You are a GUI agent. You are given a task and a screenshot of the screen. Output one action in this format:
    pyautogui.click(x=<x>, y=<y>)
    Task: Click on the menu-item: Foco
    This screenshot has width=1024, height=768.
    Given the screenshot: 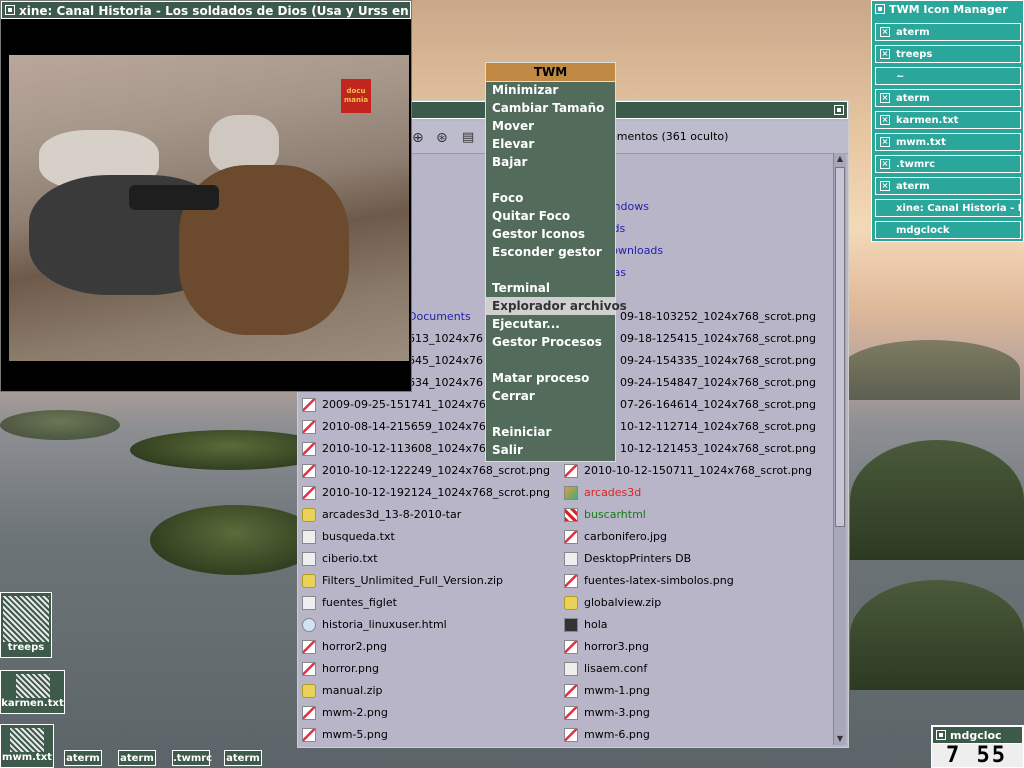 What is the action you would take?
    pyautogui.click(x=550, y=198)
    